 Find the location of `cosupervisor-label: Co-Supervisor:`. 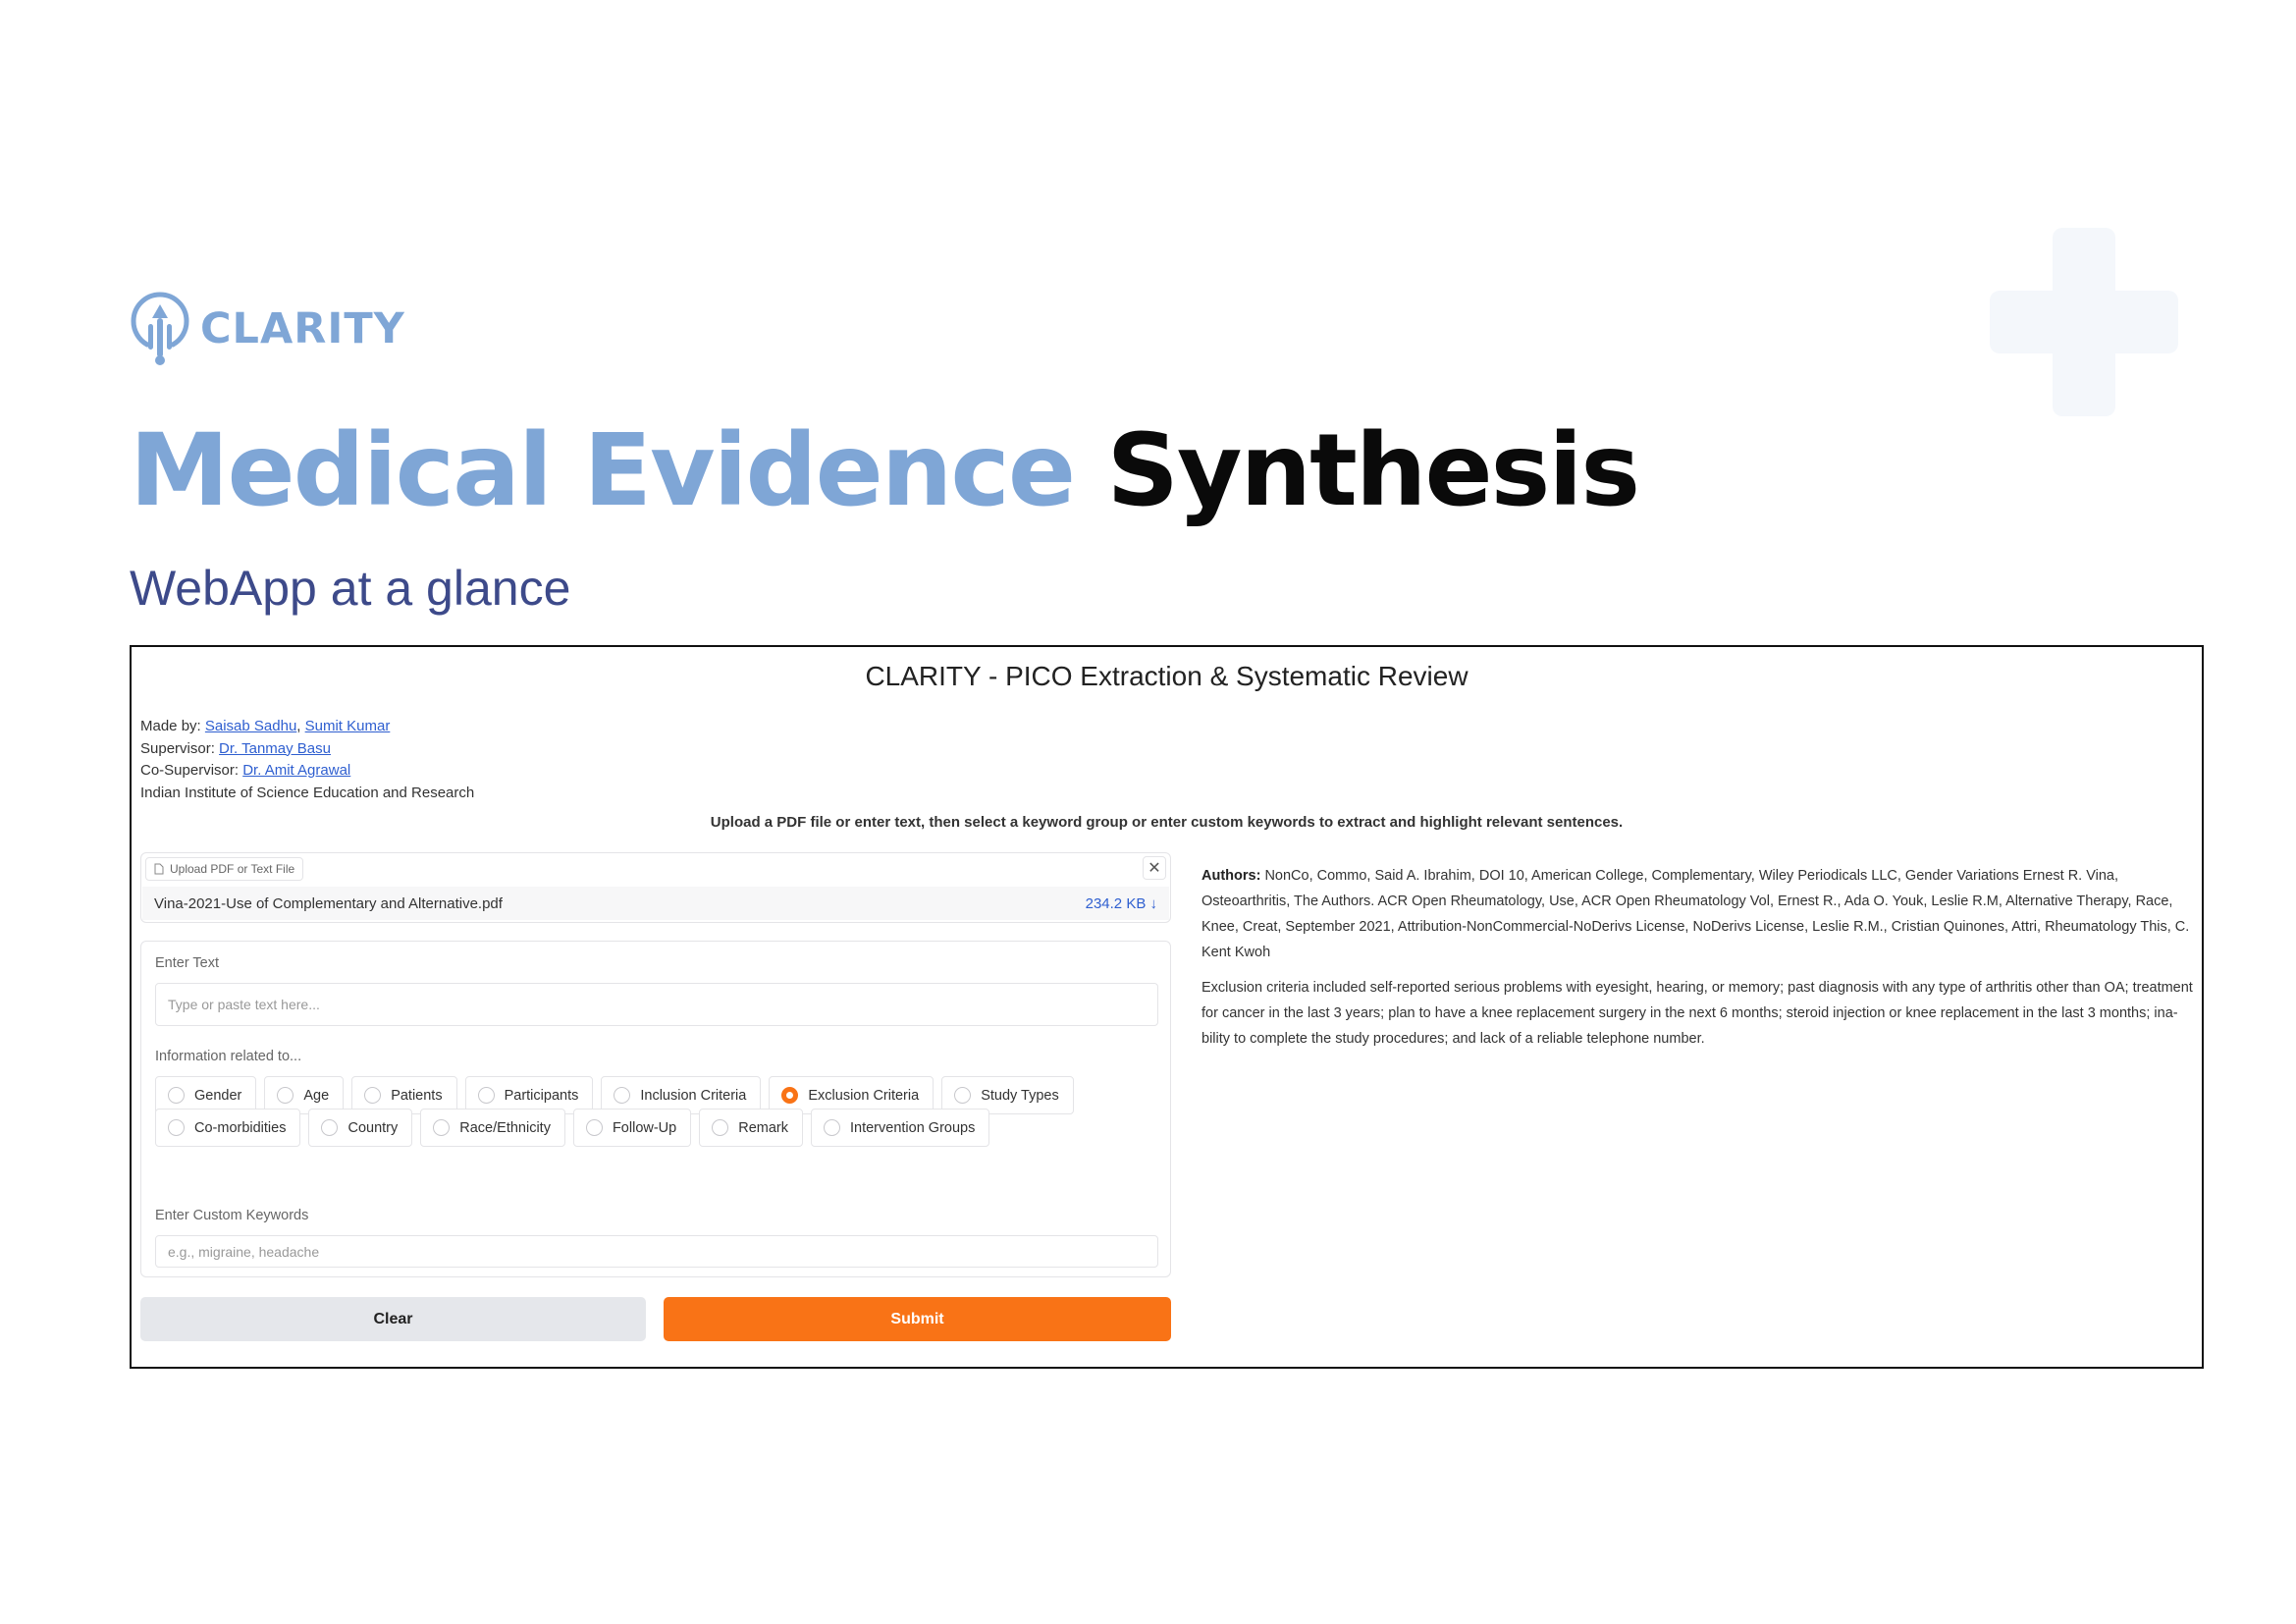

cosupervisor-label: Co-Supervisor: is located at coordinates (191, 770).